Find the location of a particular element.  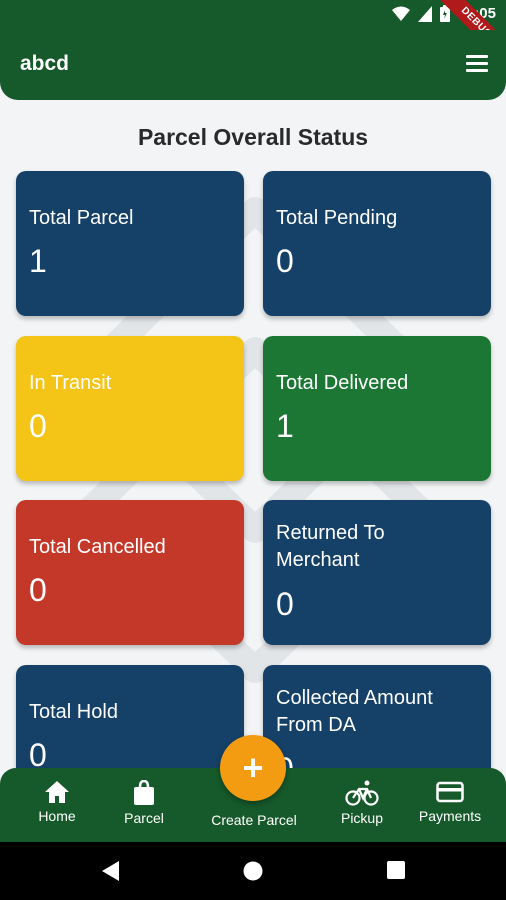

signal-icon is located at coordinates (424, 13).